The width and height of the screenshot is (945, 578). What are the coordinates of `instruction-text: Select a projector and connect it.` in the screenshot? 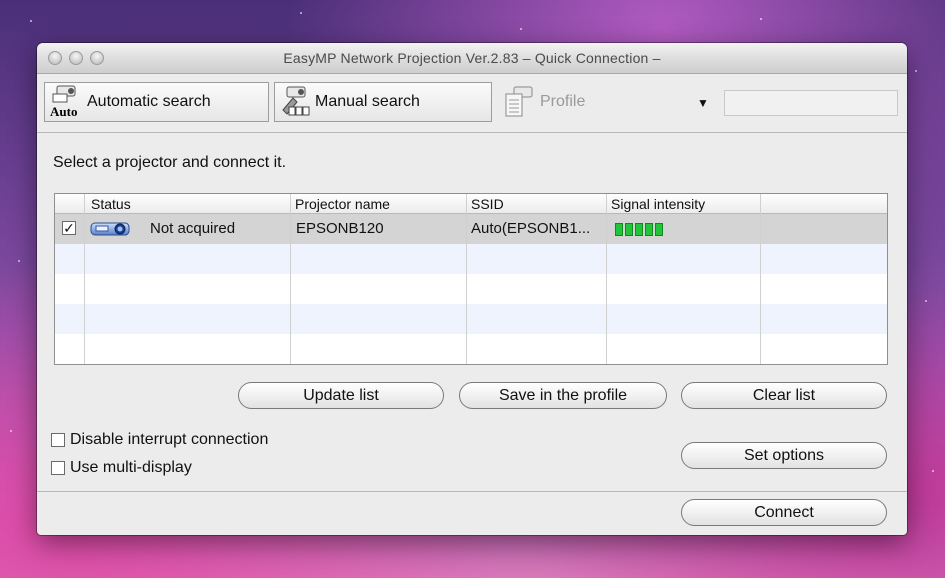 It's located at (170, 162).